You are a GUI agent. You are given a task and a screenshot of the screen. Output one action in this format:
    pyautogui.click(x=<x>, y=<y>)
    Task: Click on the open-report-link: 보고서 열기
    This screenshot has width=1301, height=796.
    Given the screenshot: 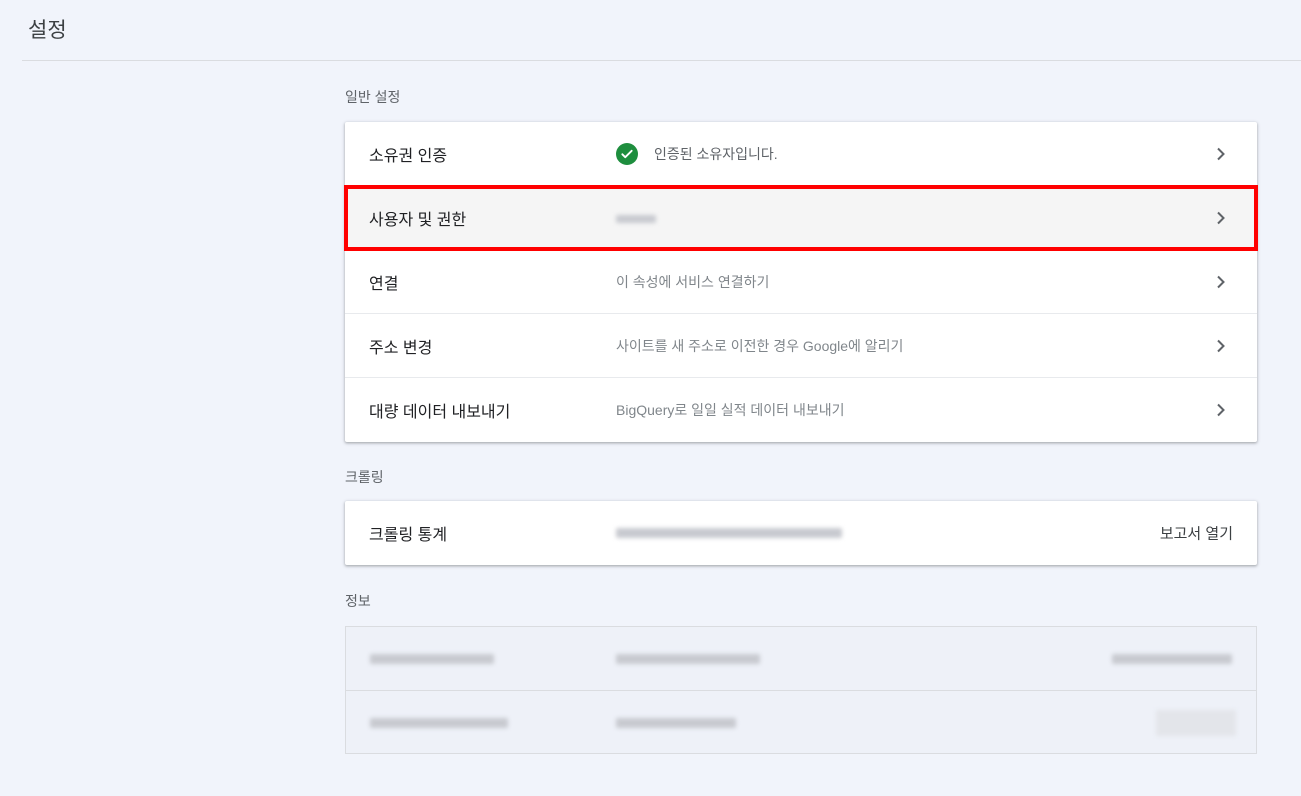 What is the action you would take?
    pyautogui.click(x=1196, y=533)
    